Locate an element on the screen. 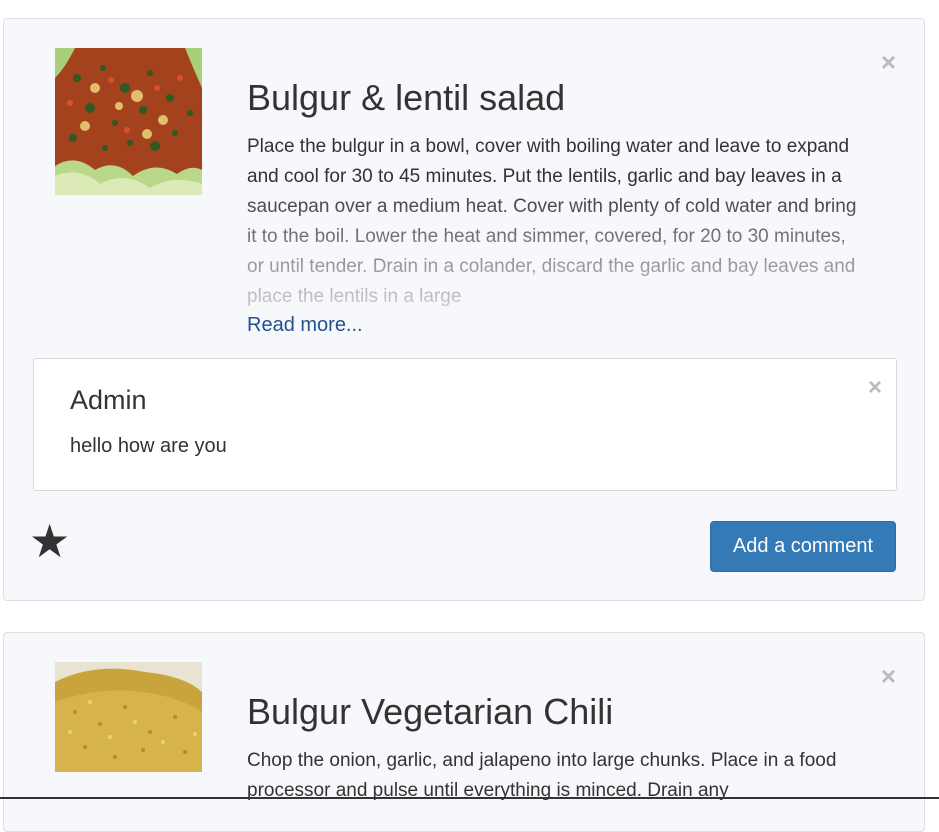 This screenshot has width=939, height=832. salad-photo-icon is located at coordinates (128, 121).